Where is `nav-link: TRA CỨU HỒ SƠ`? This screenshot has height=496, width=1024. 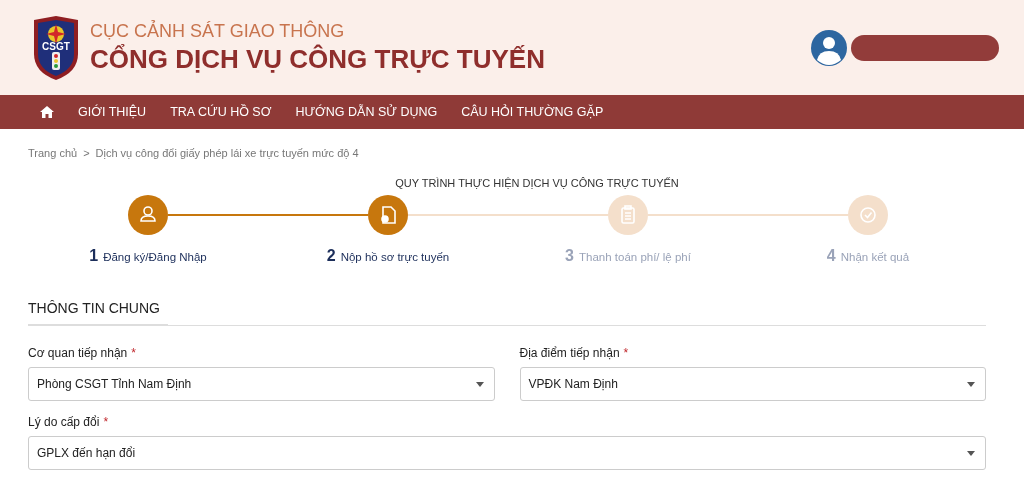
nav-link: TRA CỨU HỒ SƠ is located at coordinates (221, 112).